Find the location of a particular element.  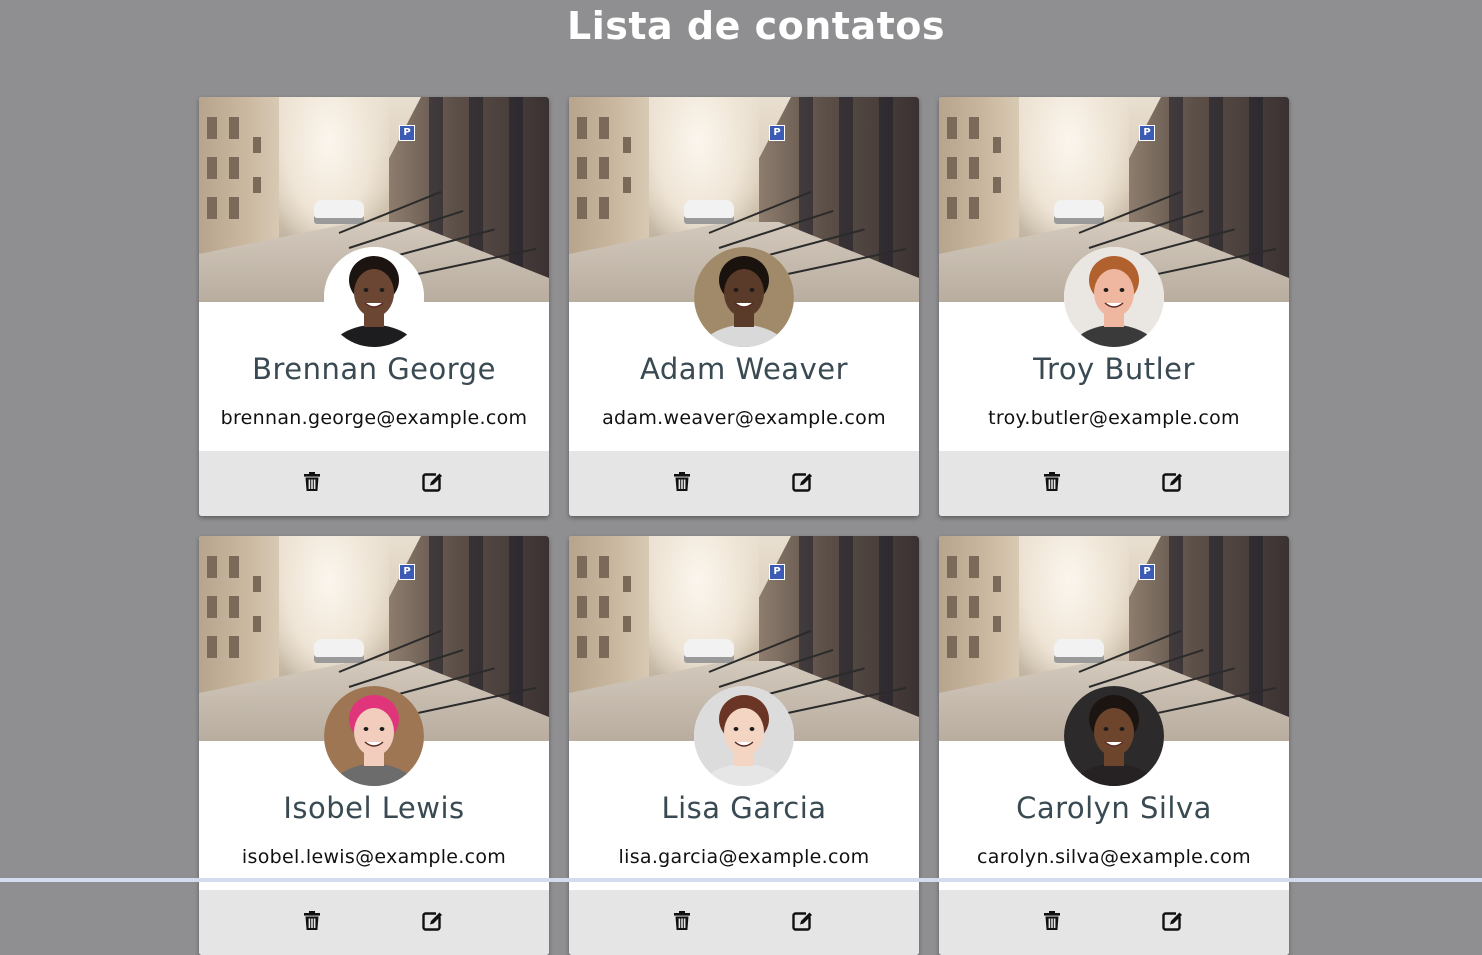

contact-email: brennan.george@example.com is located at coordinates (374, 418).